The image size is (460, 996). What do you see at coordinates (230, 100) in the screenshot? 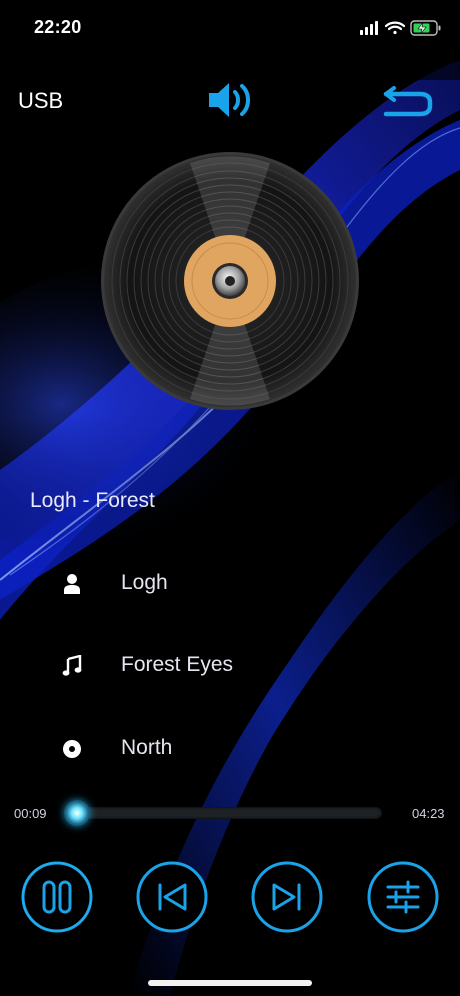
I see `speaker-volume-icon` at bounding box center [230, 100].